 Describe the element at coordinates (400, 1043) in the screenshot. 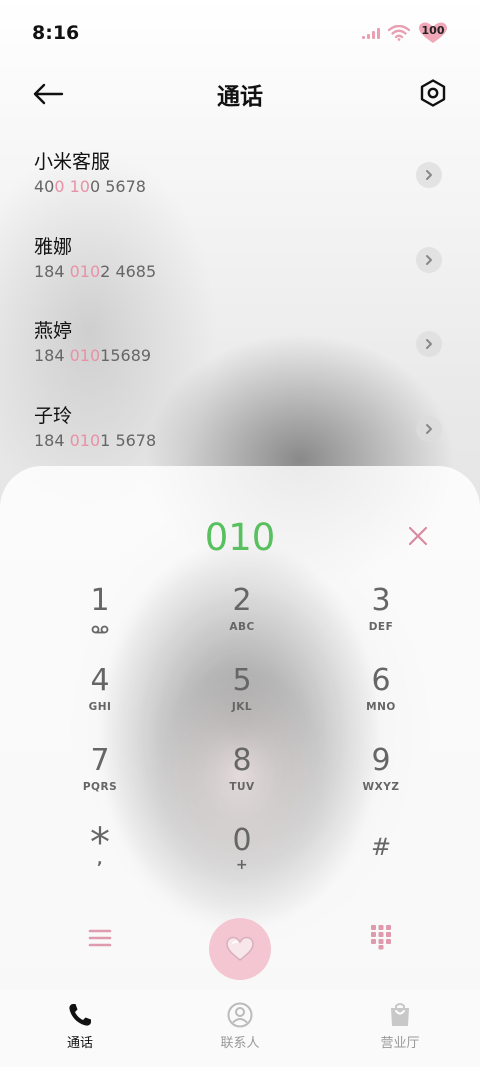

I see `nav-label: 营业厅` at that location.